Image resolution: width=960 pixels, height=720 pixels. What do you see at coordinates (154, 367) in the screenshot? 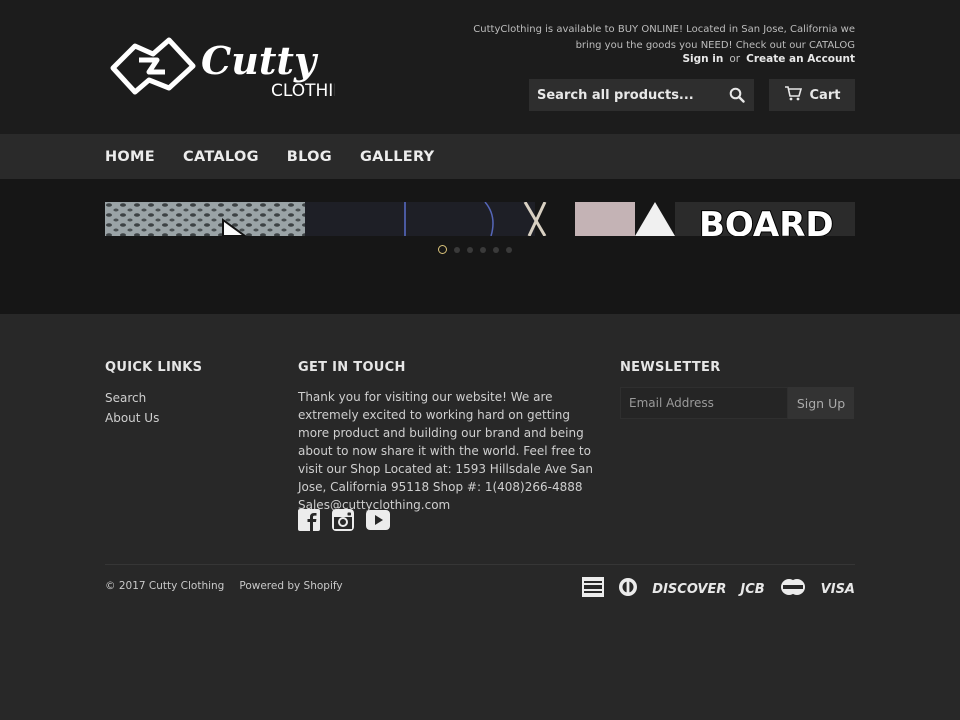
I see `quick-links-title: QUICK LINKS` at bounding box center [154, 367].